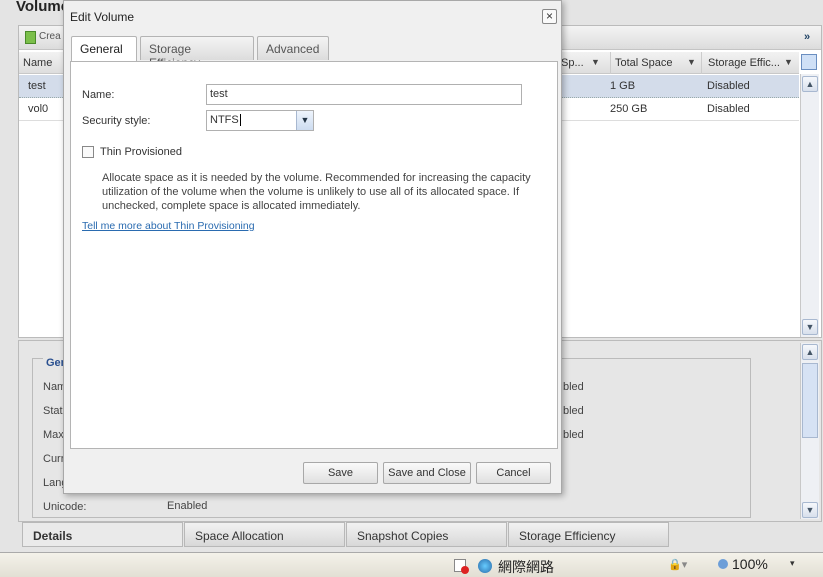 This screenshot has height=577, width=823. I want to click on column-header-total-space: Total Space, so click(641, 63).